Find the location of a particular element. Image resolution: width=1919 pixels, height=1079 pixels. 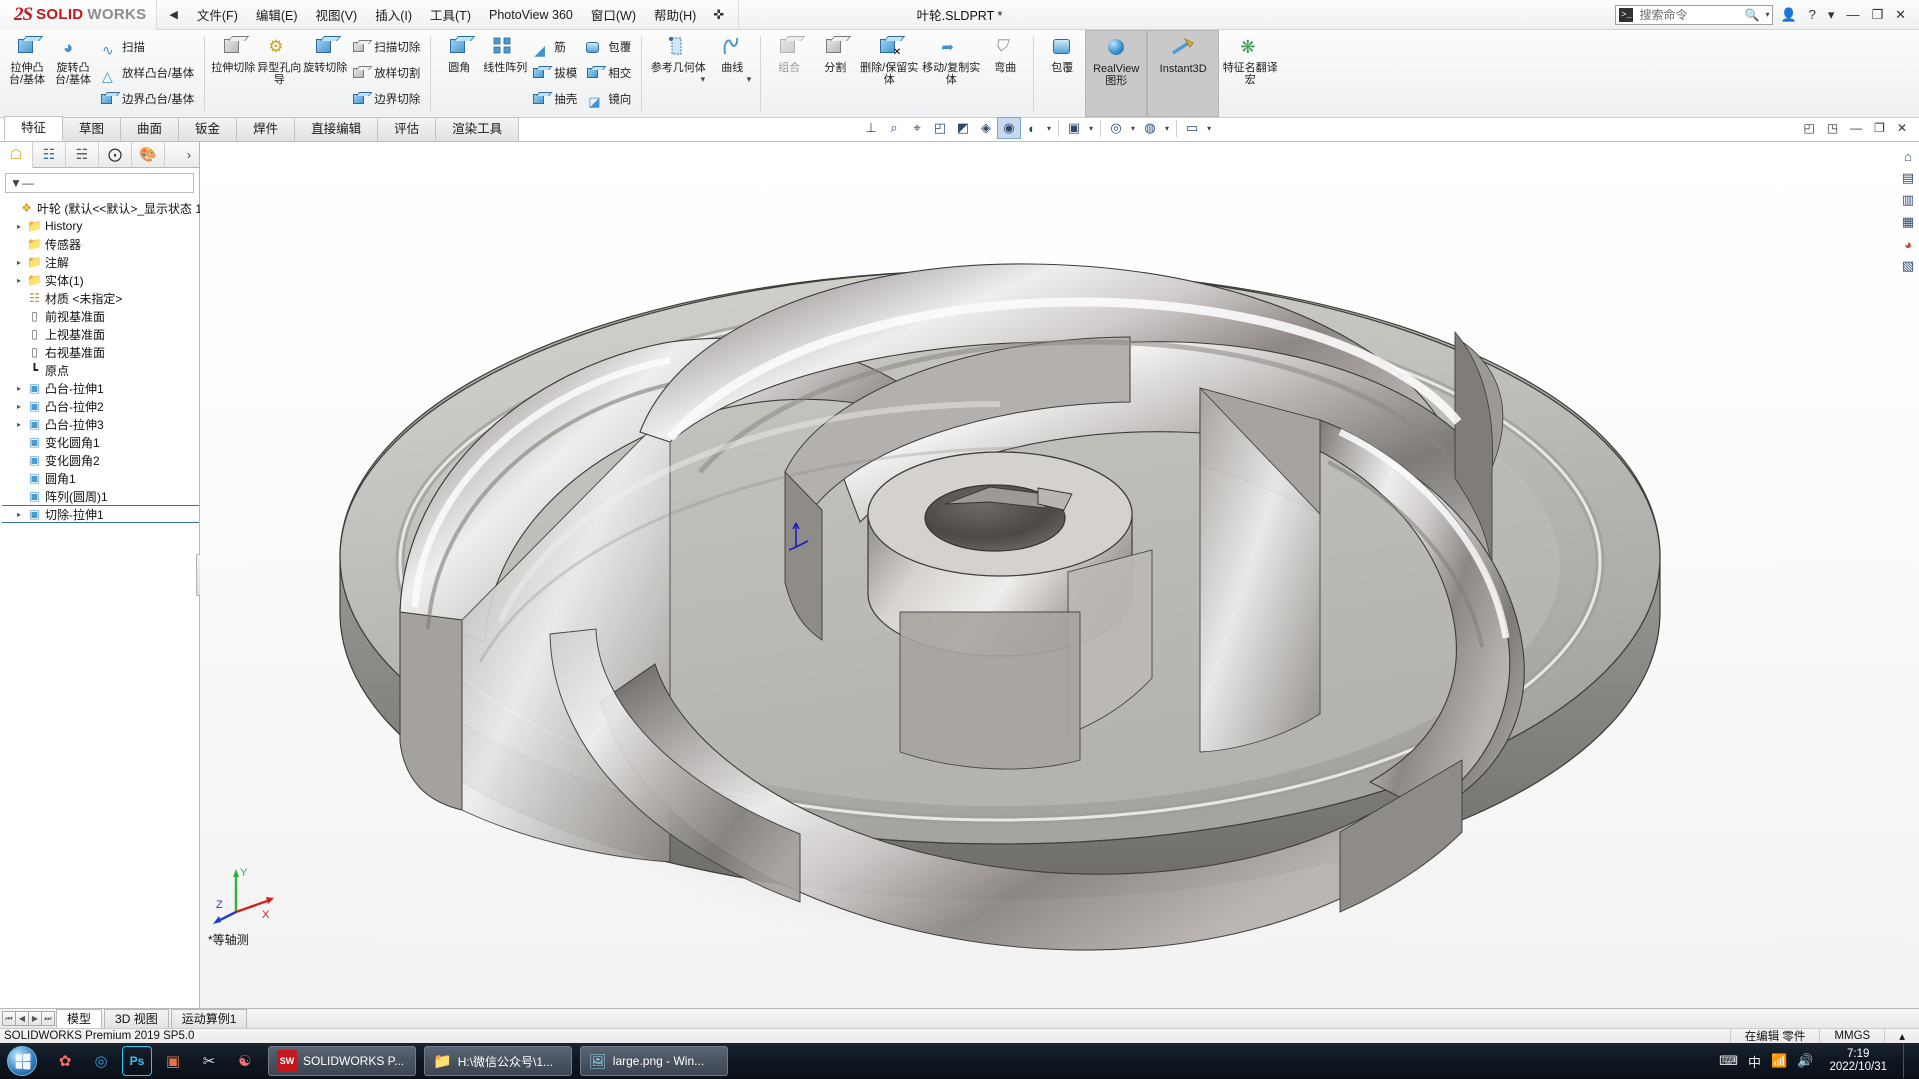

tree-item: ▸ ▣ 切除-拉伸1 is located at coordinates (100, 514).